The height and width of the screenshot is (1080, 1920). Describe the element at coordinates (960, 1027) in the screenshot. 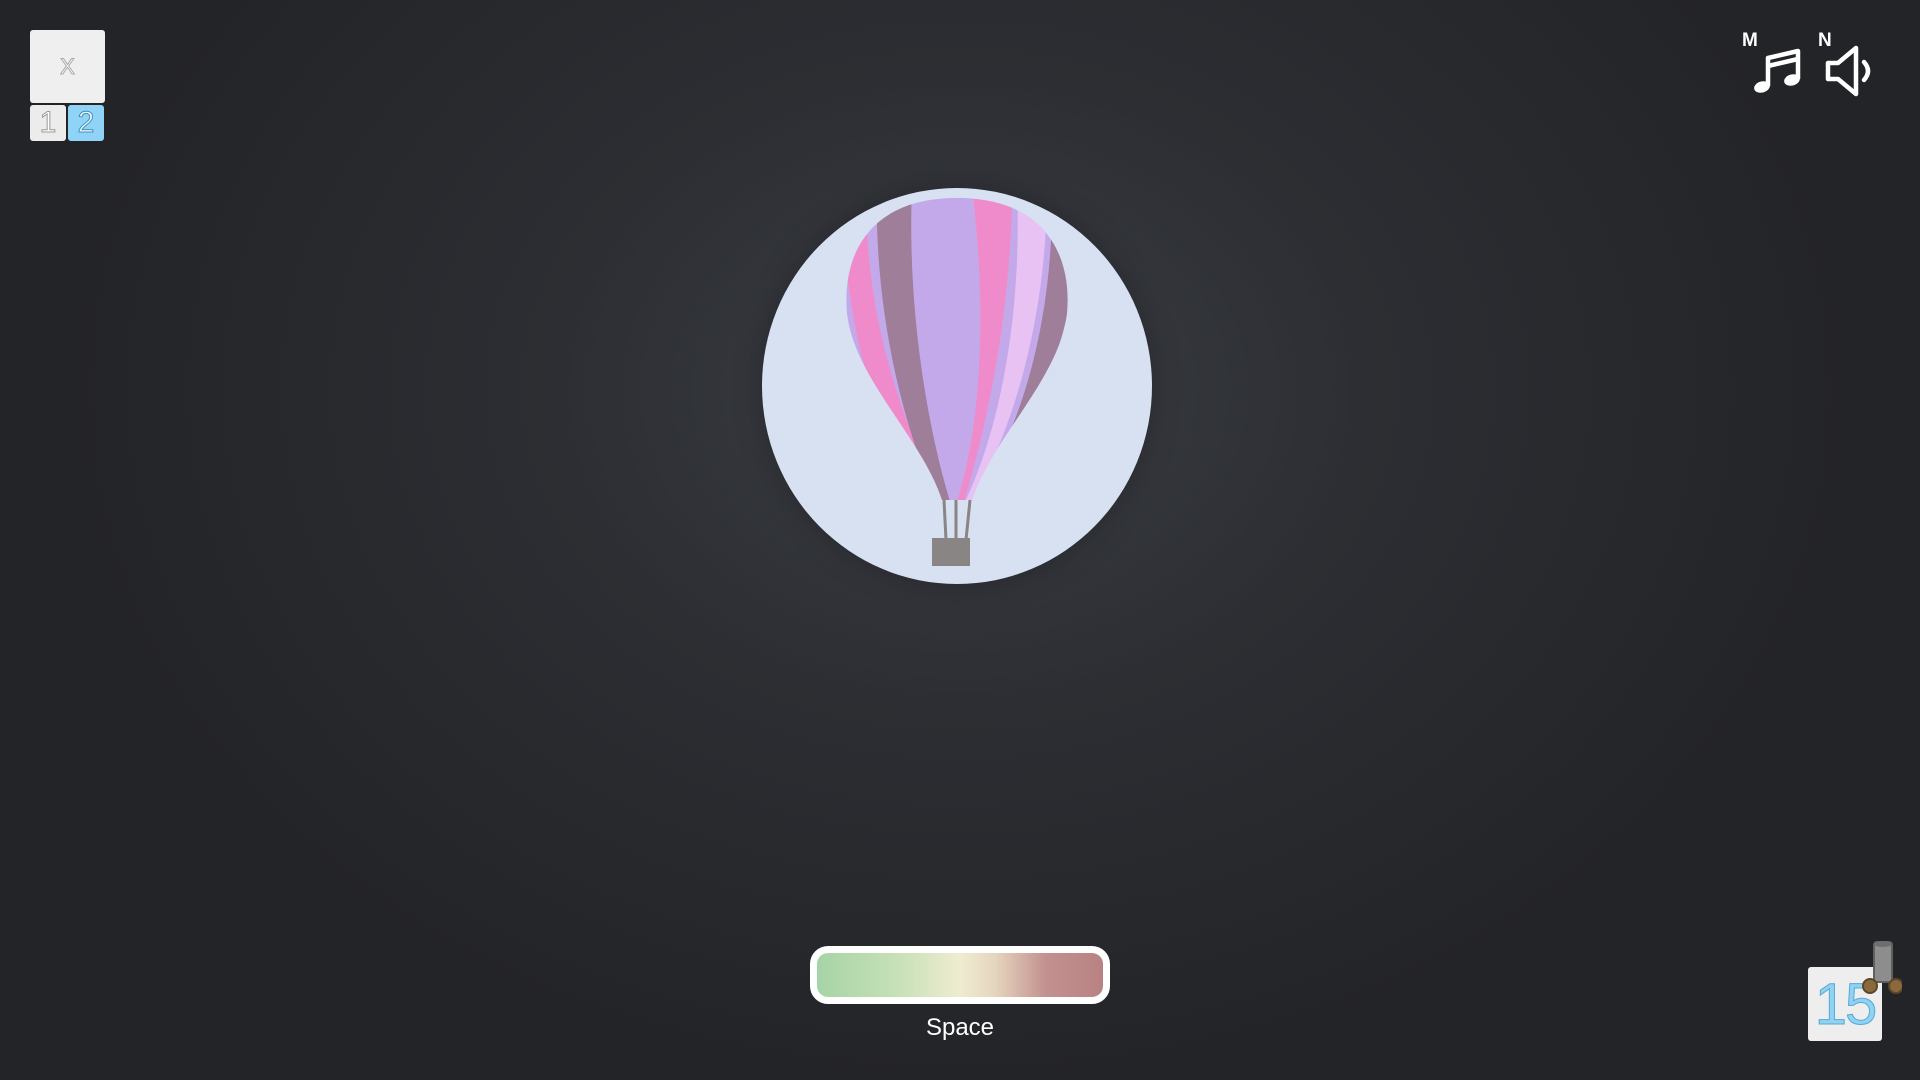

I see `space-key-label: Space` at that location.